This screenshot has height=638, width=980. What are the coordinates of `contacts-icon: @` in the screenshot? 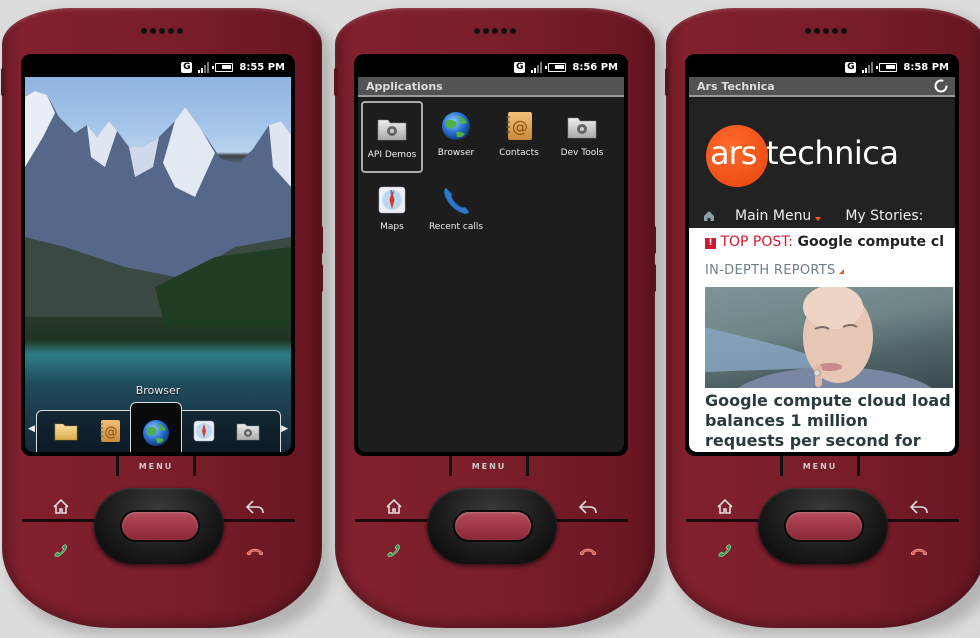 It's located at (110, 431).